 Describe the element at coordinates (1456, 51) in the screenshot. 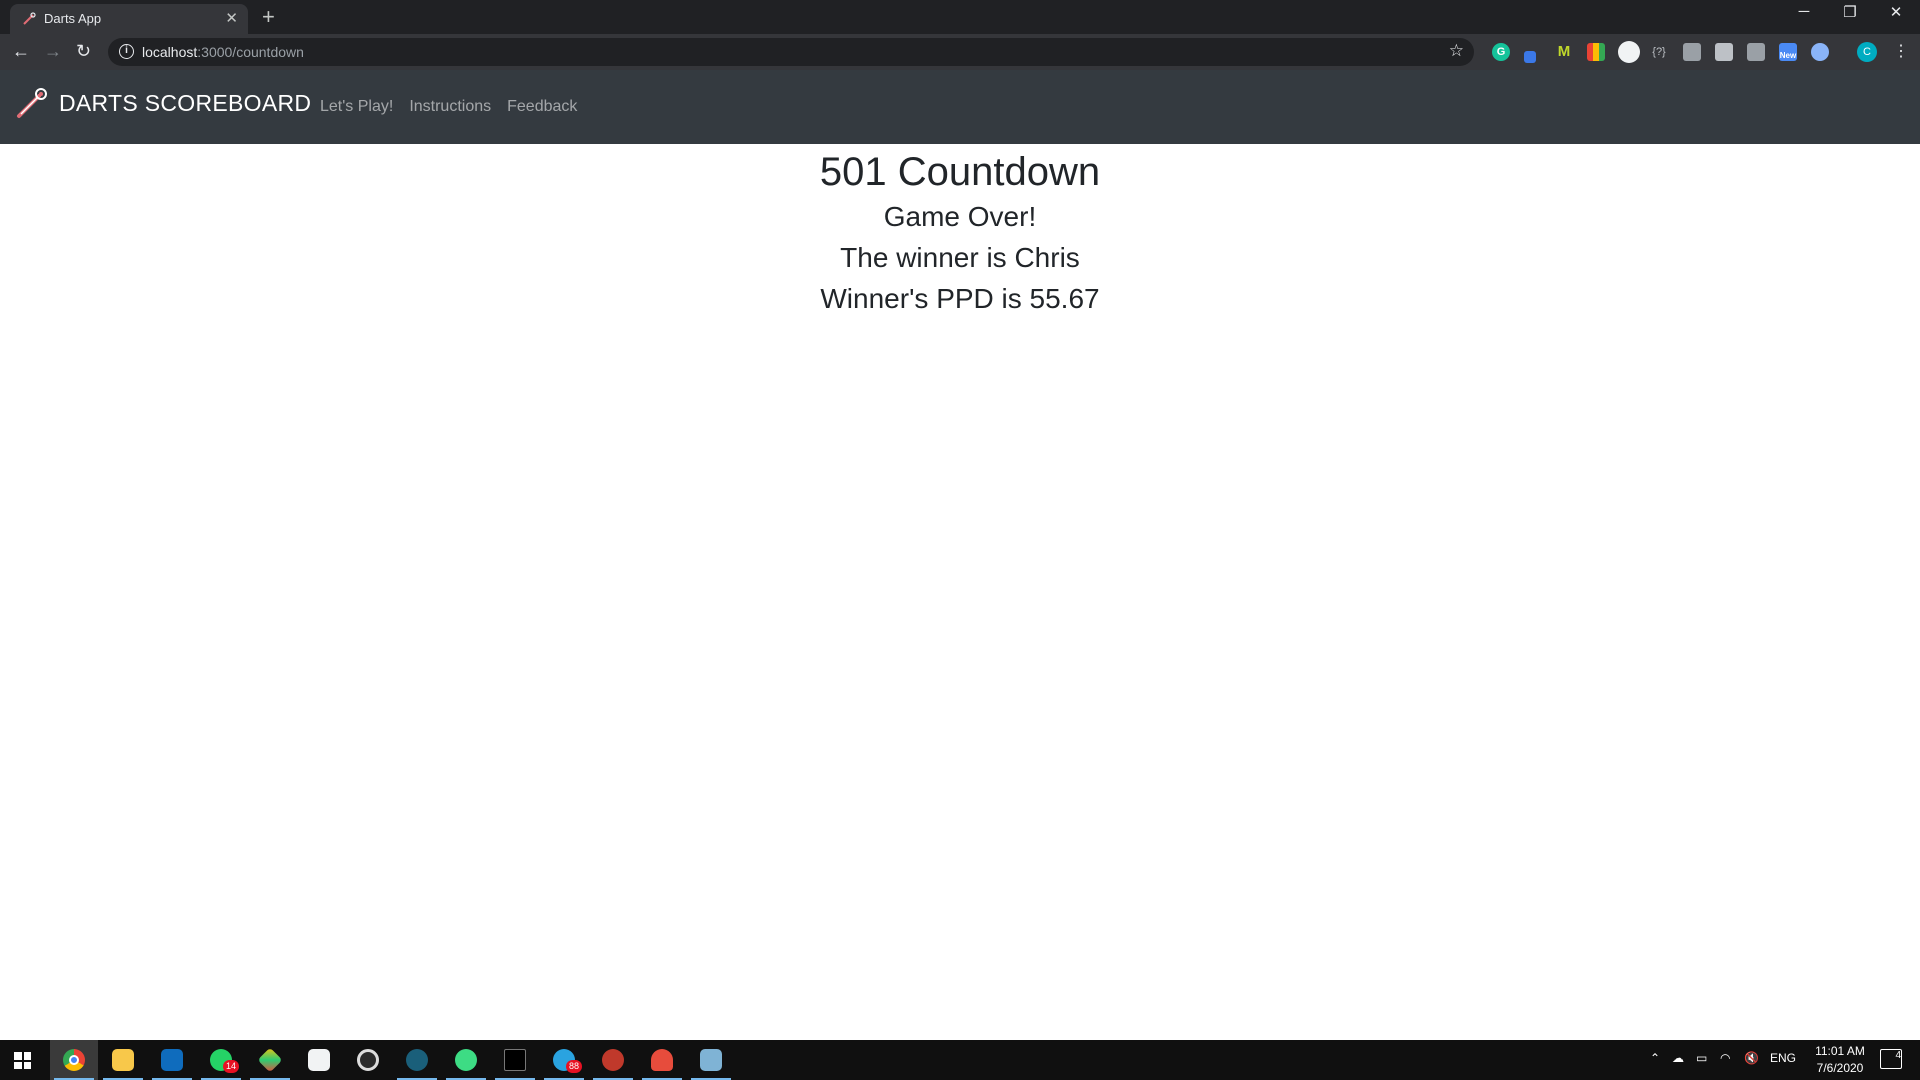

I see `bookmark-star-icon: ☆` at that location.